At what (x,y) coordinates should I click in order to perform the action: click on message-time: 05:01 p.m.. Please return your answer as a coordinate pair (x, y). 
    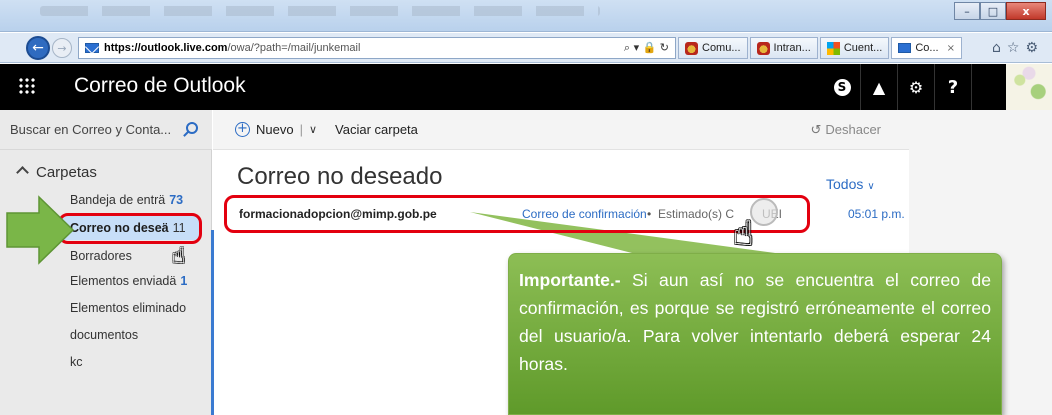
    Looking at the image, I should click on (876, 214).